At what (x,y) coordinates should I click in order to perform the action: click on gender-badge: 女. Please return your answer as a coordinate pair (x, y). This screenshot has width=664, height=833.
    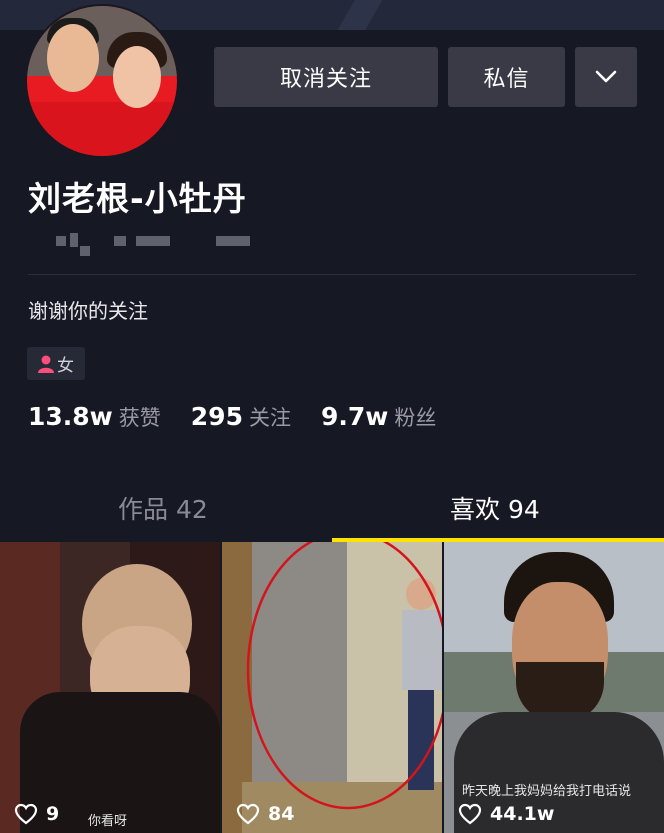
    Looking at the image, I should click on (56, 363).